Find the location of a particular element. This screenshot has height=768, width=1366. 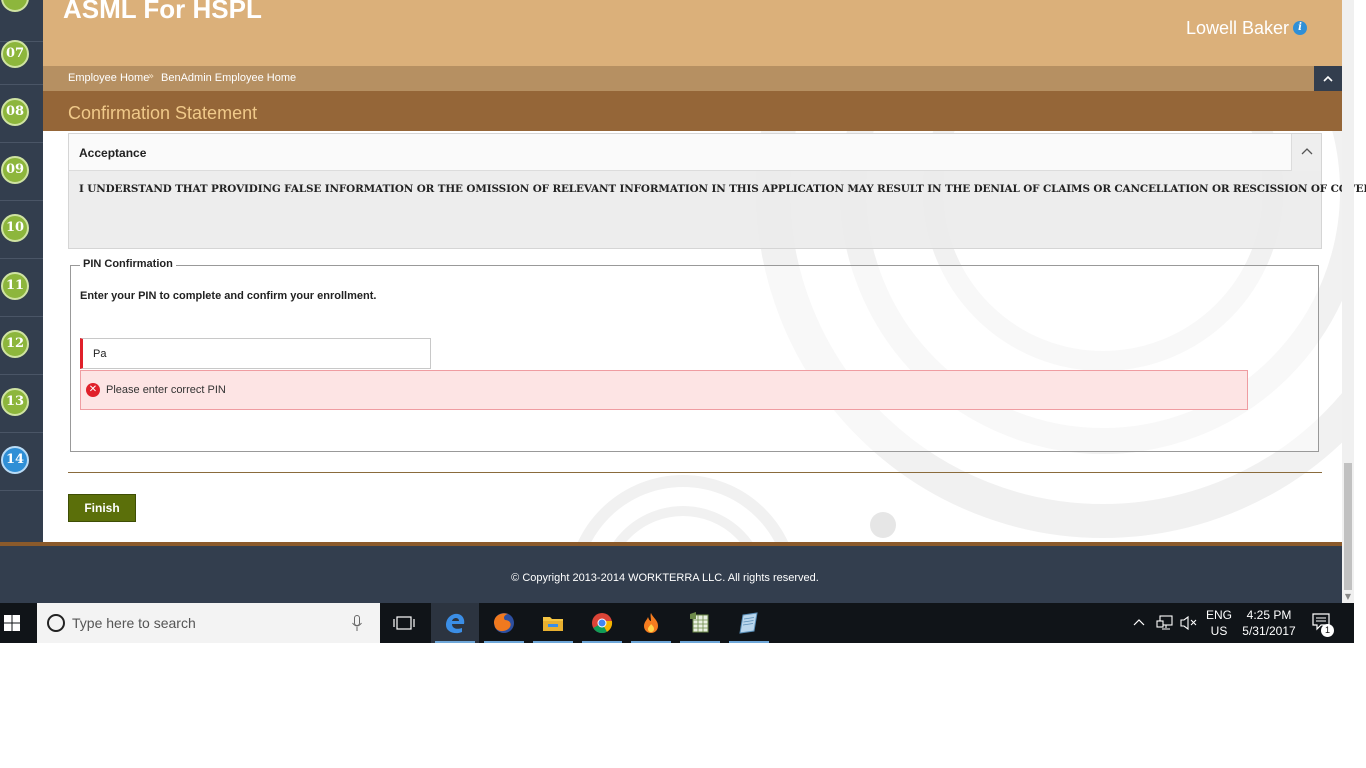

start-button is located at coordinates (18, 623).